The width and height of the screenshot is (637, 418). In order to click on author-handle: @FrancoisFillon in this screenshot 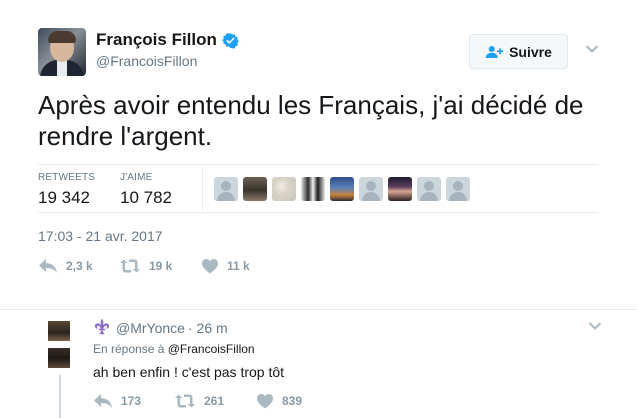, I will do `click(146, 61)`.